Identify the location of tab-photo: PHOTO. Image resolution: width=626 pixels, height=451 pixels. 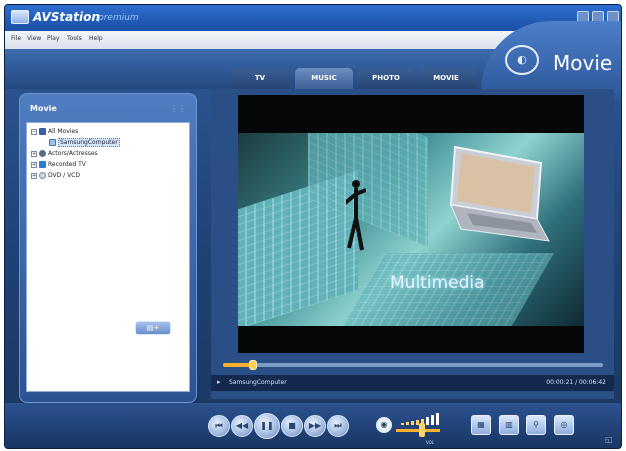
(386, 78).